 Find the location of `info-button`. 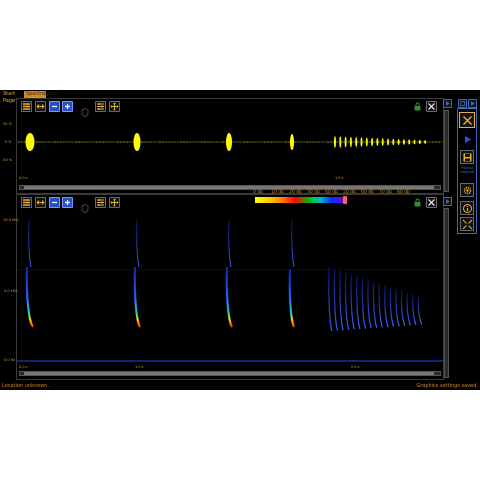

info-button is located at coordinates (467, 208).